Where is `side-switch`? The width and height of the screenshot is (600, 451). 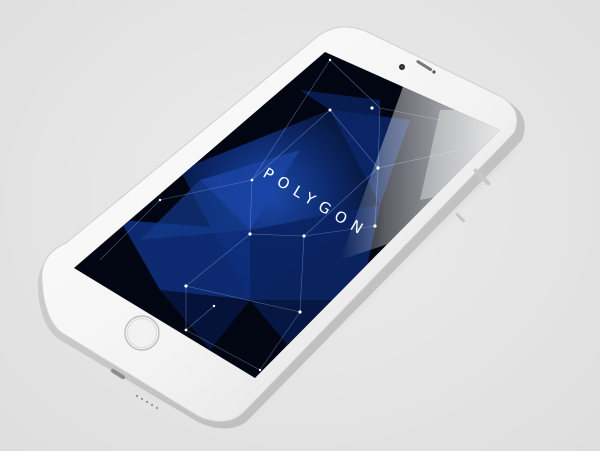
side-switch is located at coordinates (460, 217).